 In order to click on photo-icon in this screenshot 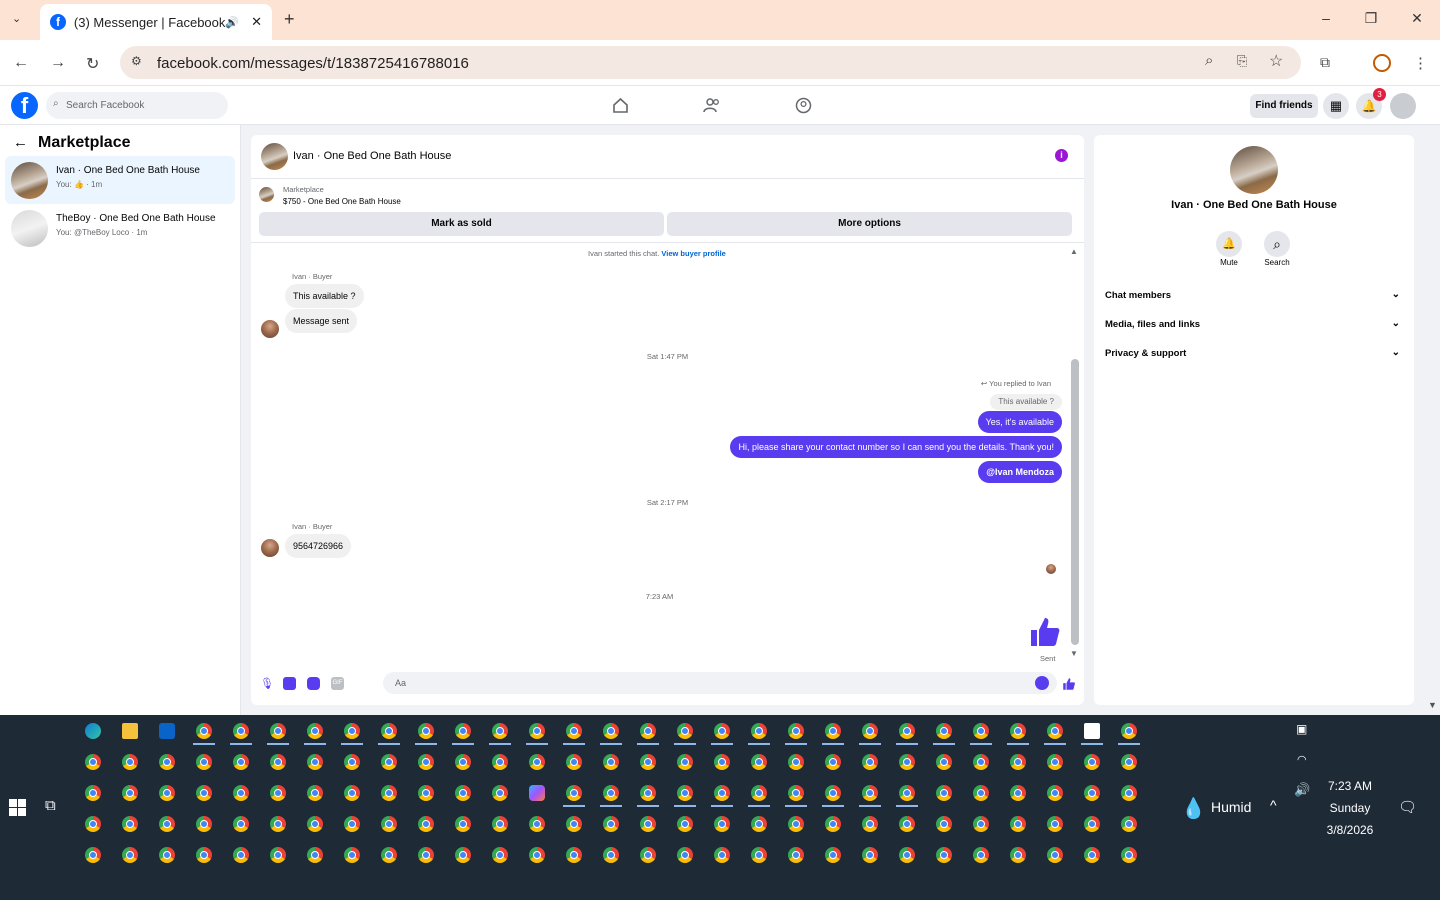, I will do `click(289, 683)`.